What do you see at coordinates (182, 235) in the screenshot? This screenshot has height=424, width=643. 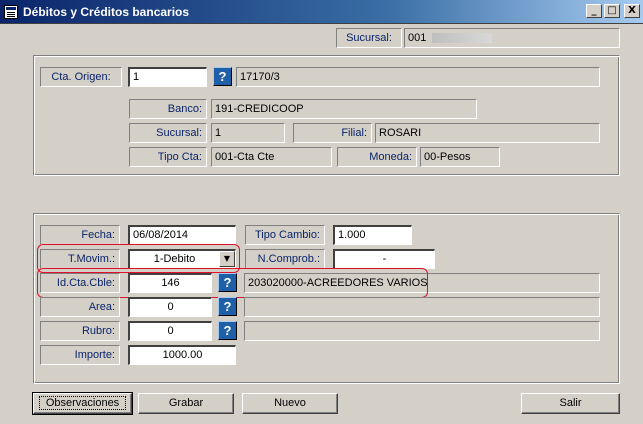 I see `fecha-input: 06/08/2014` at bounding box center [182, 235].